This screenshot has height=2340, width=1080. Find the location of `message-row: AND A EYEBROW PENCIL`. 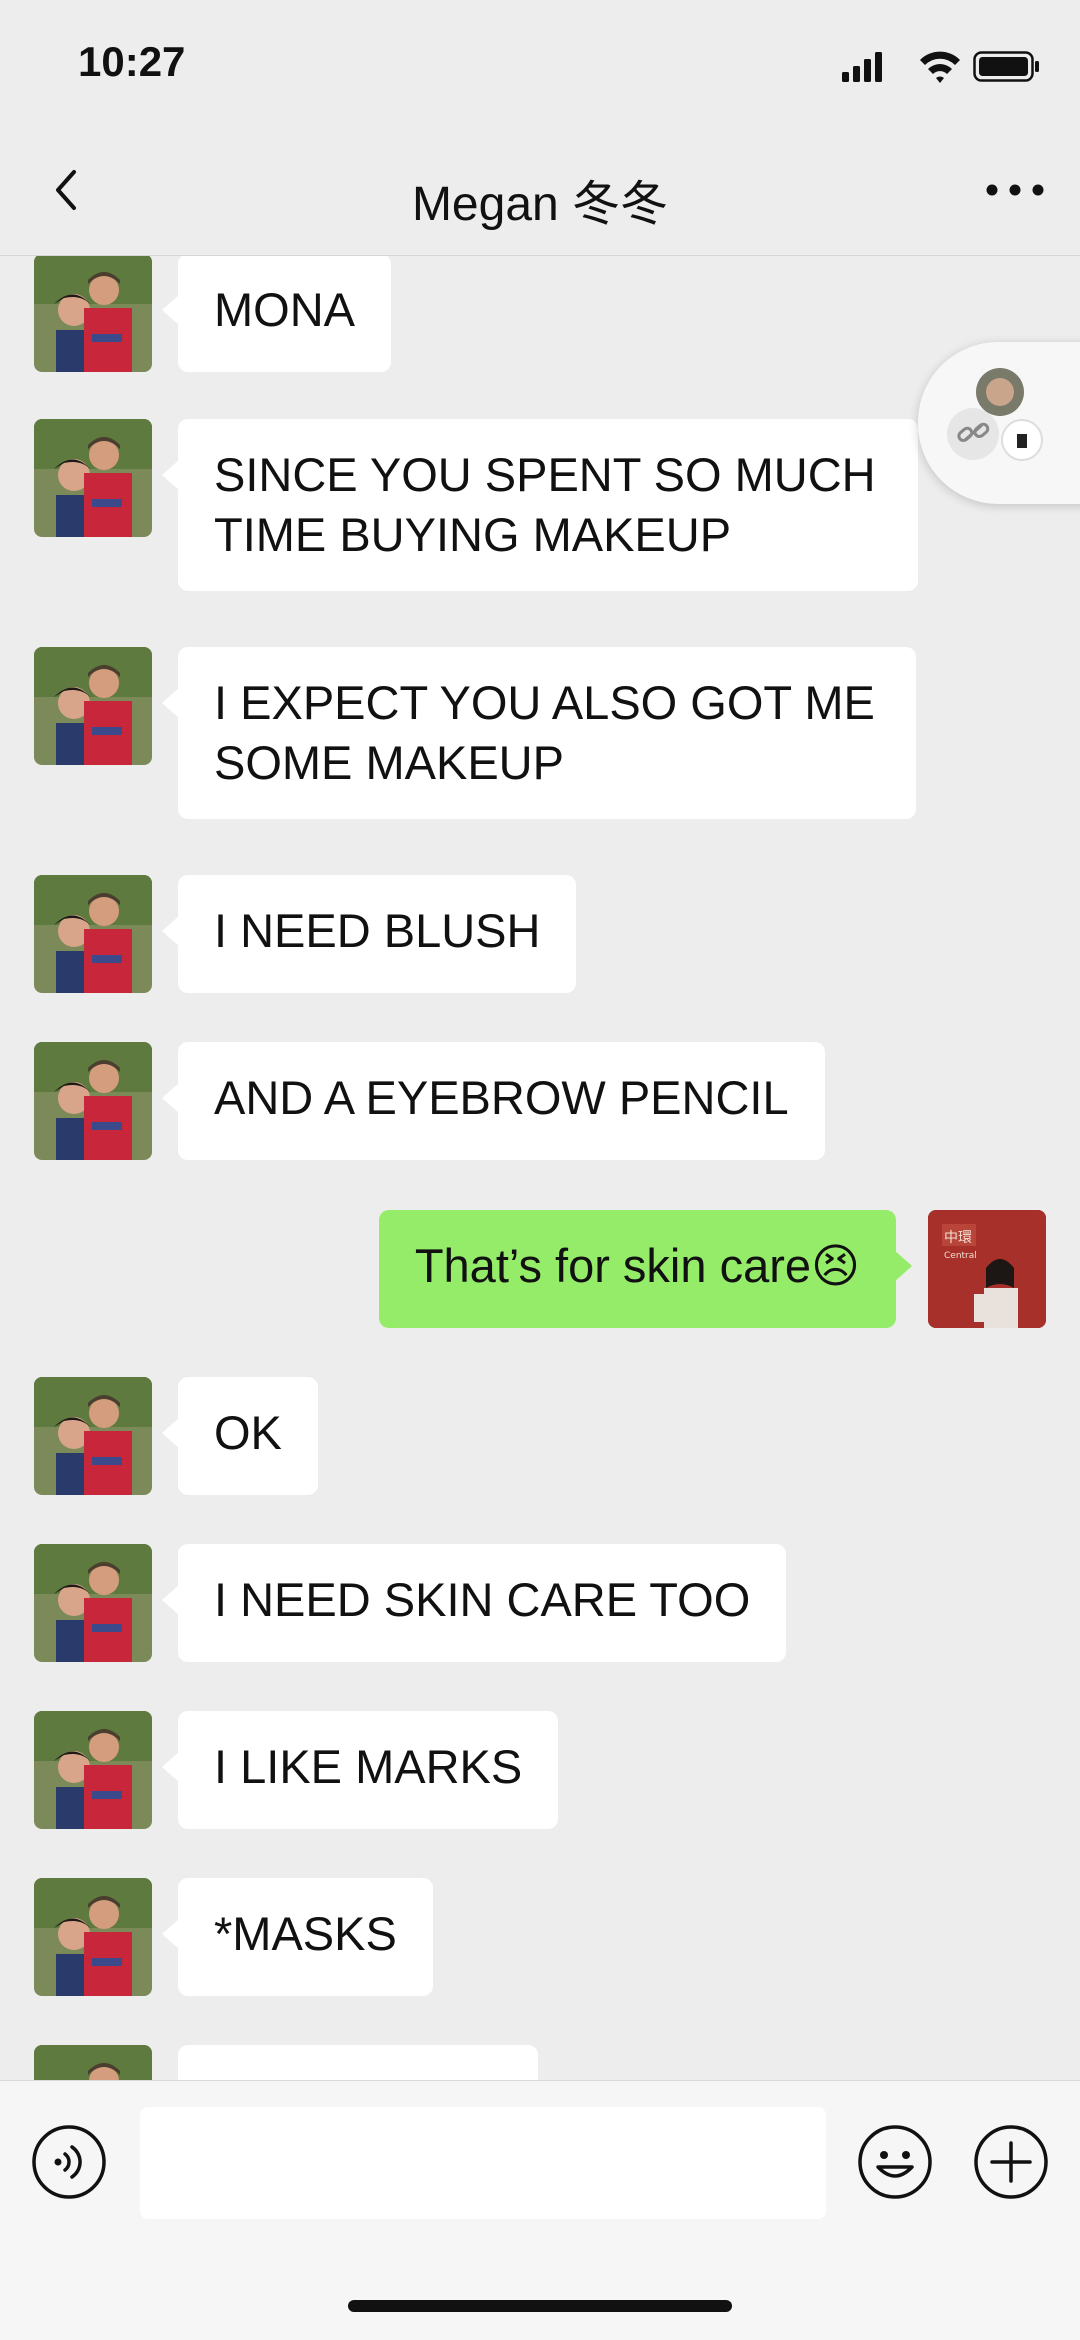

message-row: AND A EYEBROW PENCIL is located at coordinates (540, 1102).